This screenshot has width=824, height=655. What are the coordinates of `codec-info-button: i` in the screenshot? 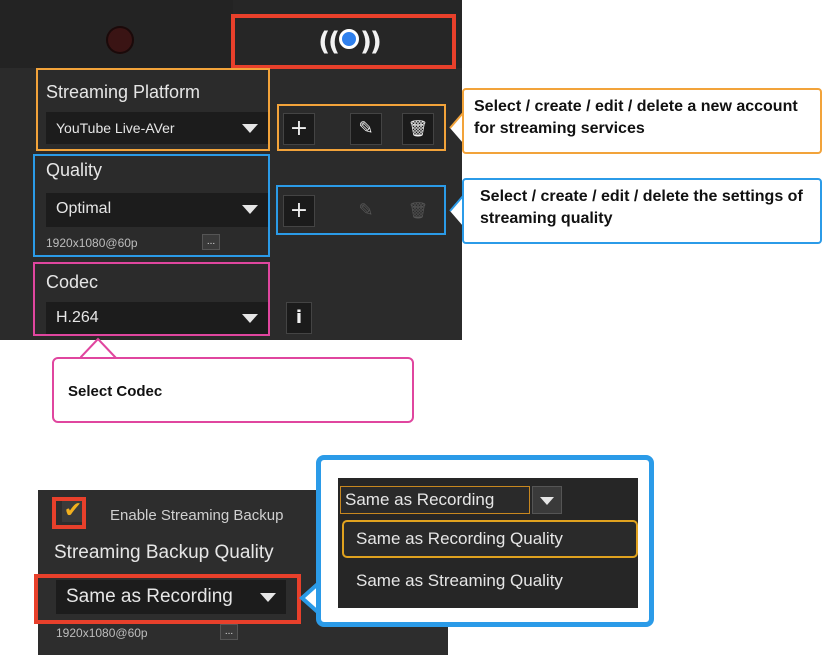 It's located at (299, 318).